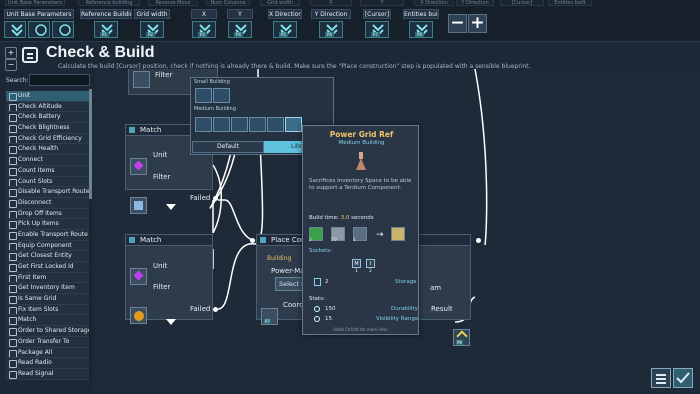 The image size is (700, 394). I want to click on sidebar-item: Check Grid Efficiency, so click(48, 139).